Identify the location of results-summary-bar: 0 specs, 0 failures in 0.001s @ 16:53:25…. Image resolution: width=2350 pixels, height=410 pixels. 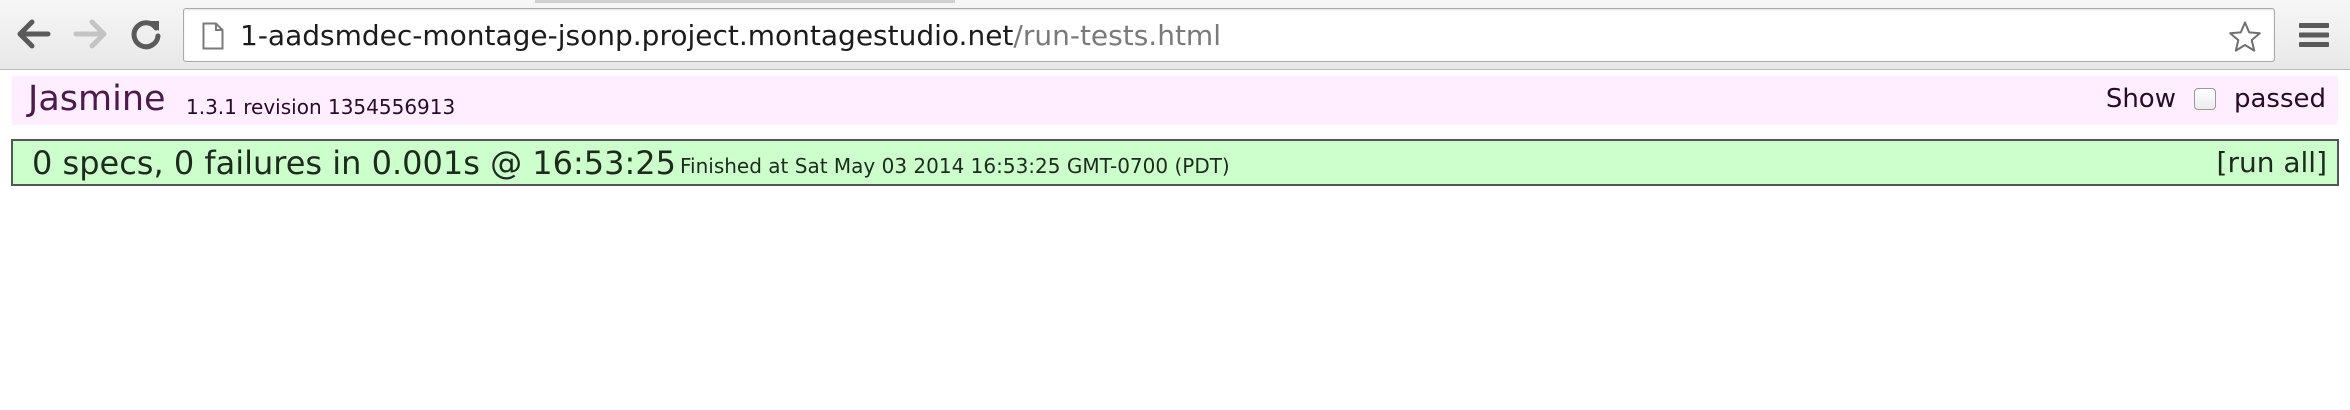
(1175, 162).